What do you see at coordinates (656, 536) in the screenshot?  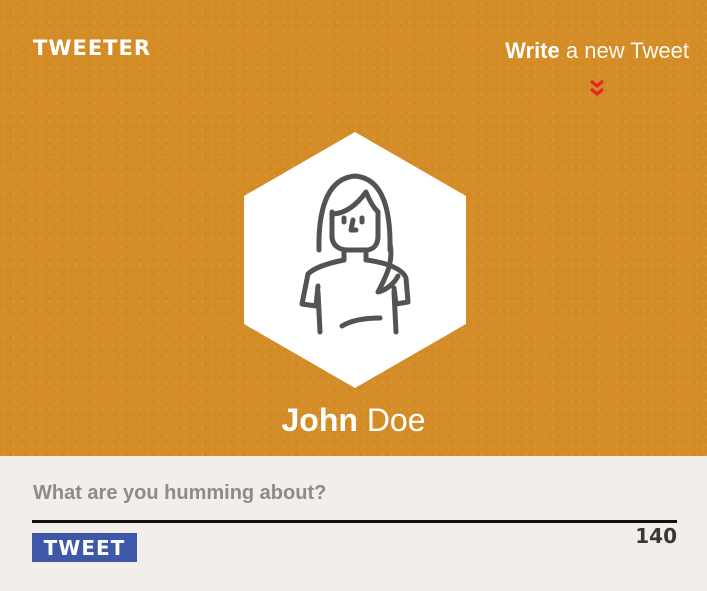 I see `character-counter: 140` at bounding box center [656, 536].